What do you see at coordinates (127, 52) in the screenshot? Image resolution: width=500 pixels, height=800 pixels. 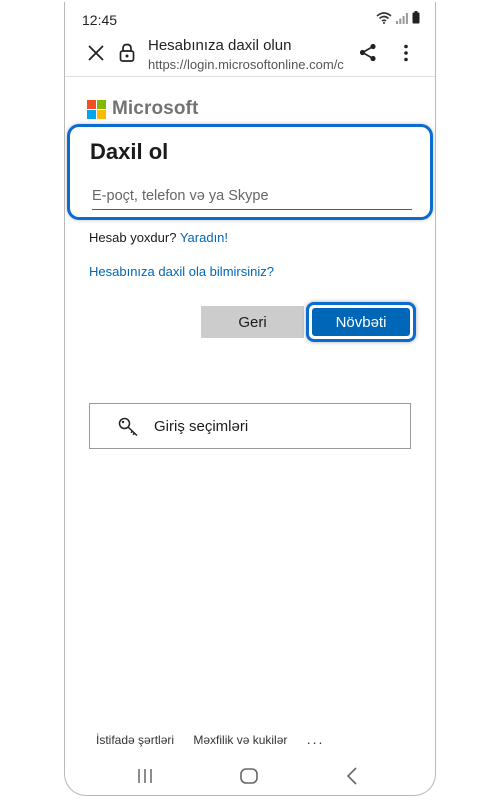 I see `lock-icon` at bounding box center [127, 52].